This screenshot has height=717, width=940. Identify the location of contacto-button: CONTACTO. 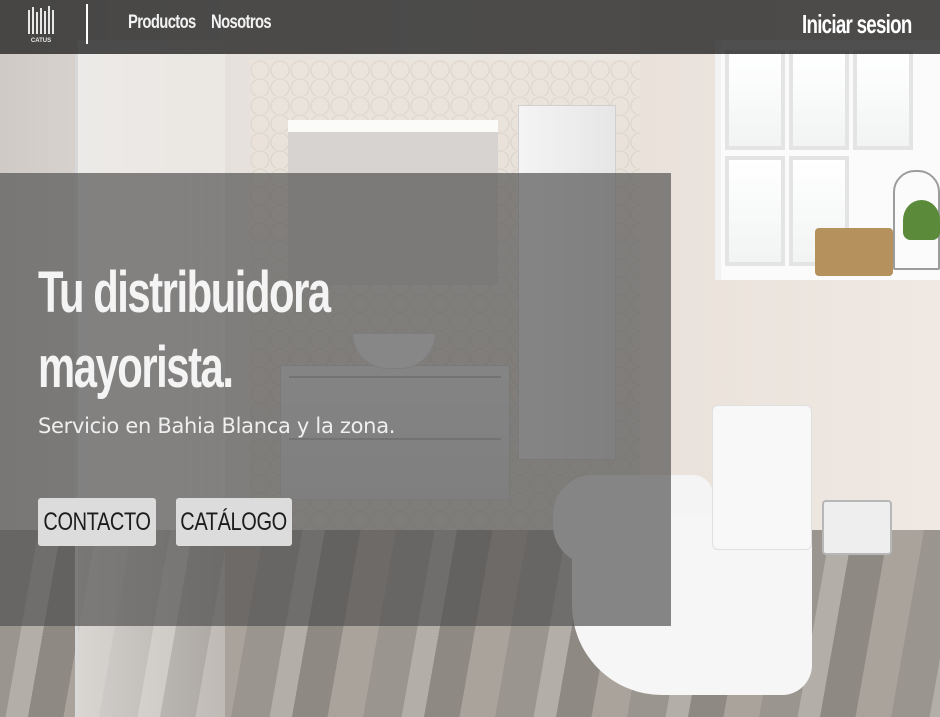
(97, 522).